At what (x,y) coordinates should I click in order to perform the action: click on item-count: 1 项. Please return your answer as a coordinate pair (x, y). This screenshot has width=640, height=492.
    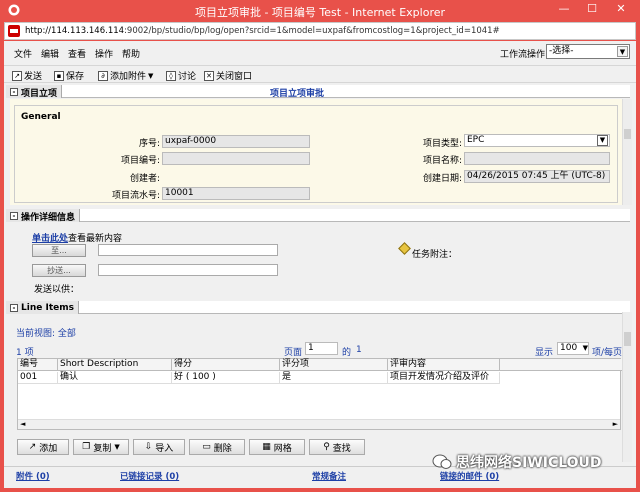
    Looking at the image, I should click on (25, 353).